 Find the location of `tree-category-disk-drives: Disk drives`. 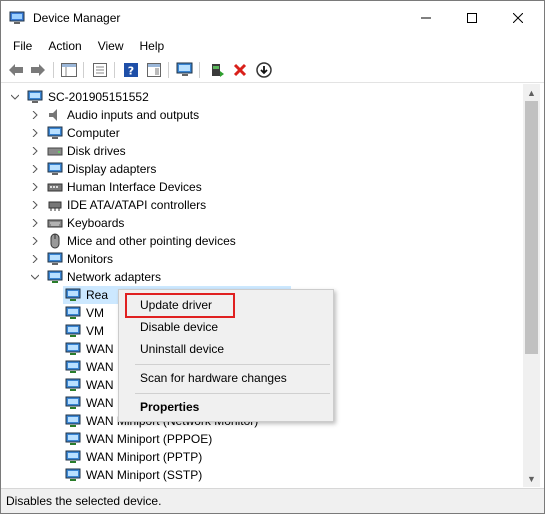

tree-category-disk-drives: Disk drives is located at coordinates (261, 151).